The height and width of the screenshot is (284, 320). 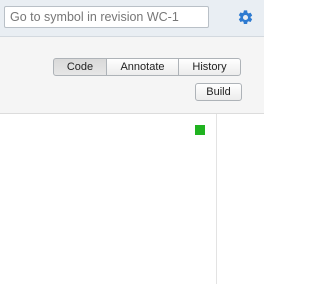 What do you see at coordinates (200, 130) in the screenshot?
I see `status-marker` at bounding box center [200, 130].